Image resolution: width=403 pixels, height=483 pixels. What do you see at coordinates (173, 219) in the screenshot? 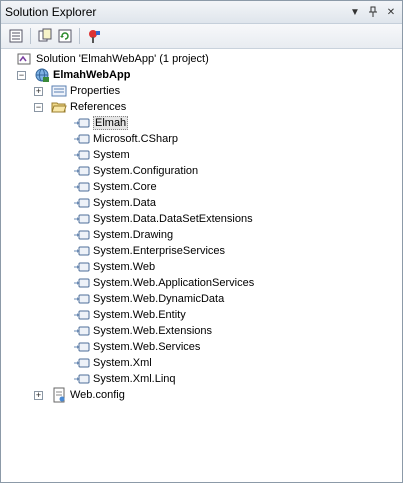
I see `reference-label: System.Data.DataSetExtensions` at bounding box center [173, 219].